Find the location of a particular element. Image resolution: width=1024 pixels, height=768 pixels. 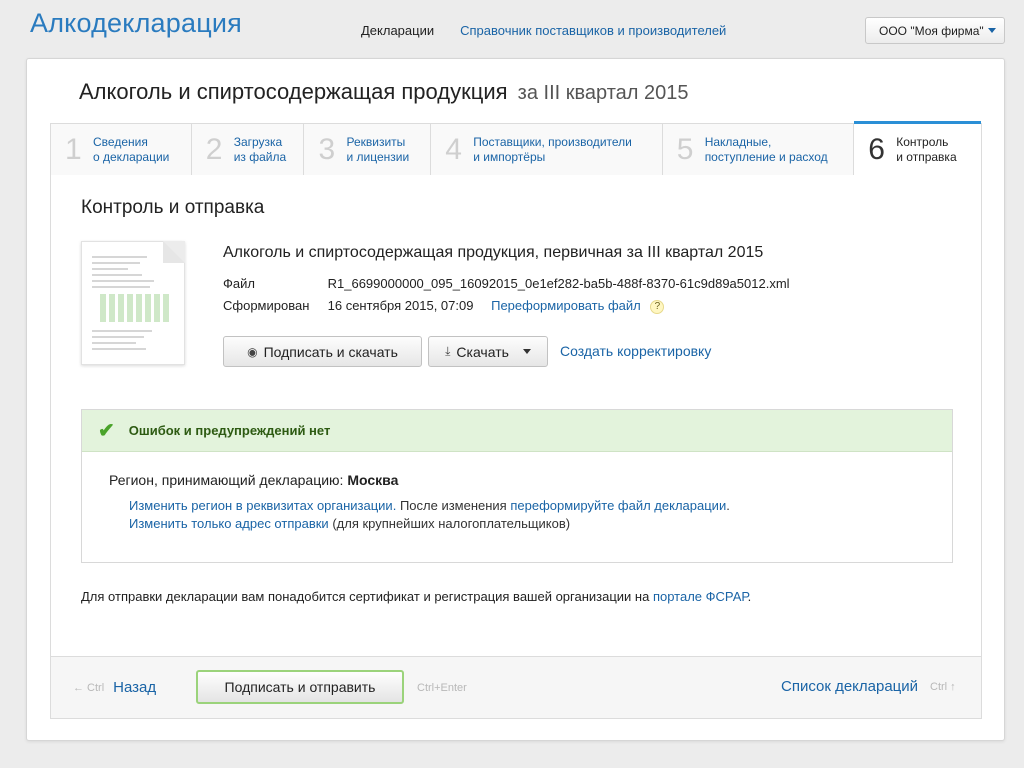

sign-and-send-label: Подписать и отправить is located at coordinates (300, 687).